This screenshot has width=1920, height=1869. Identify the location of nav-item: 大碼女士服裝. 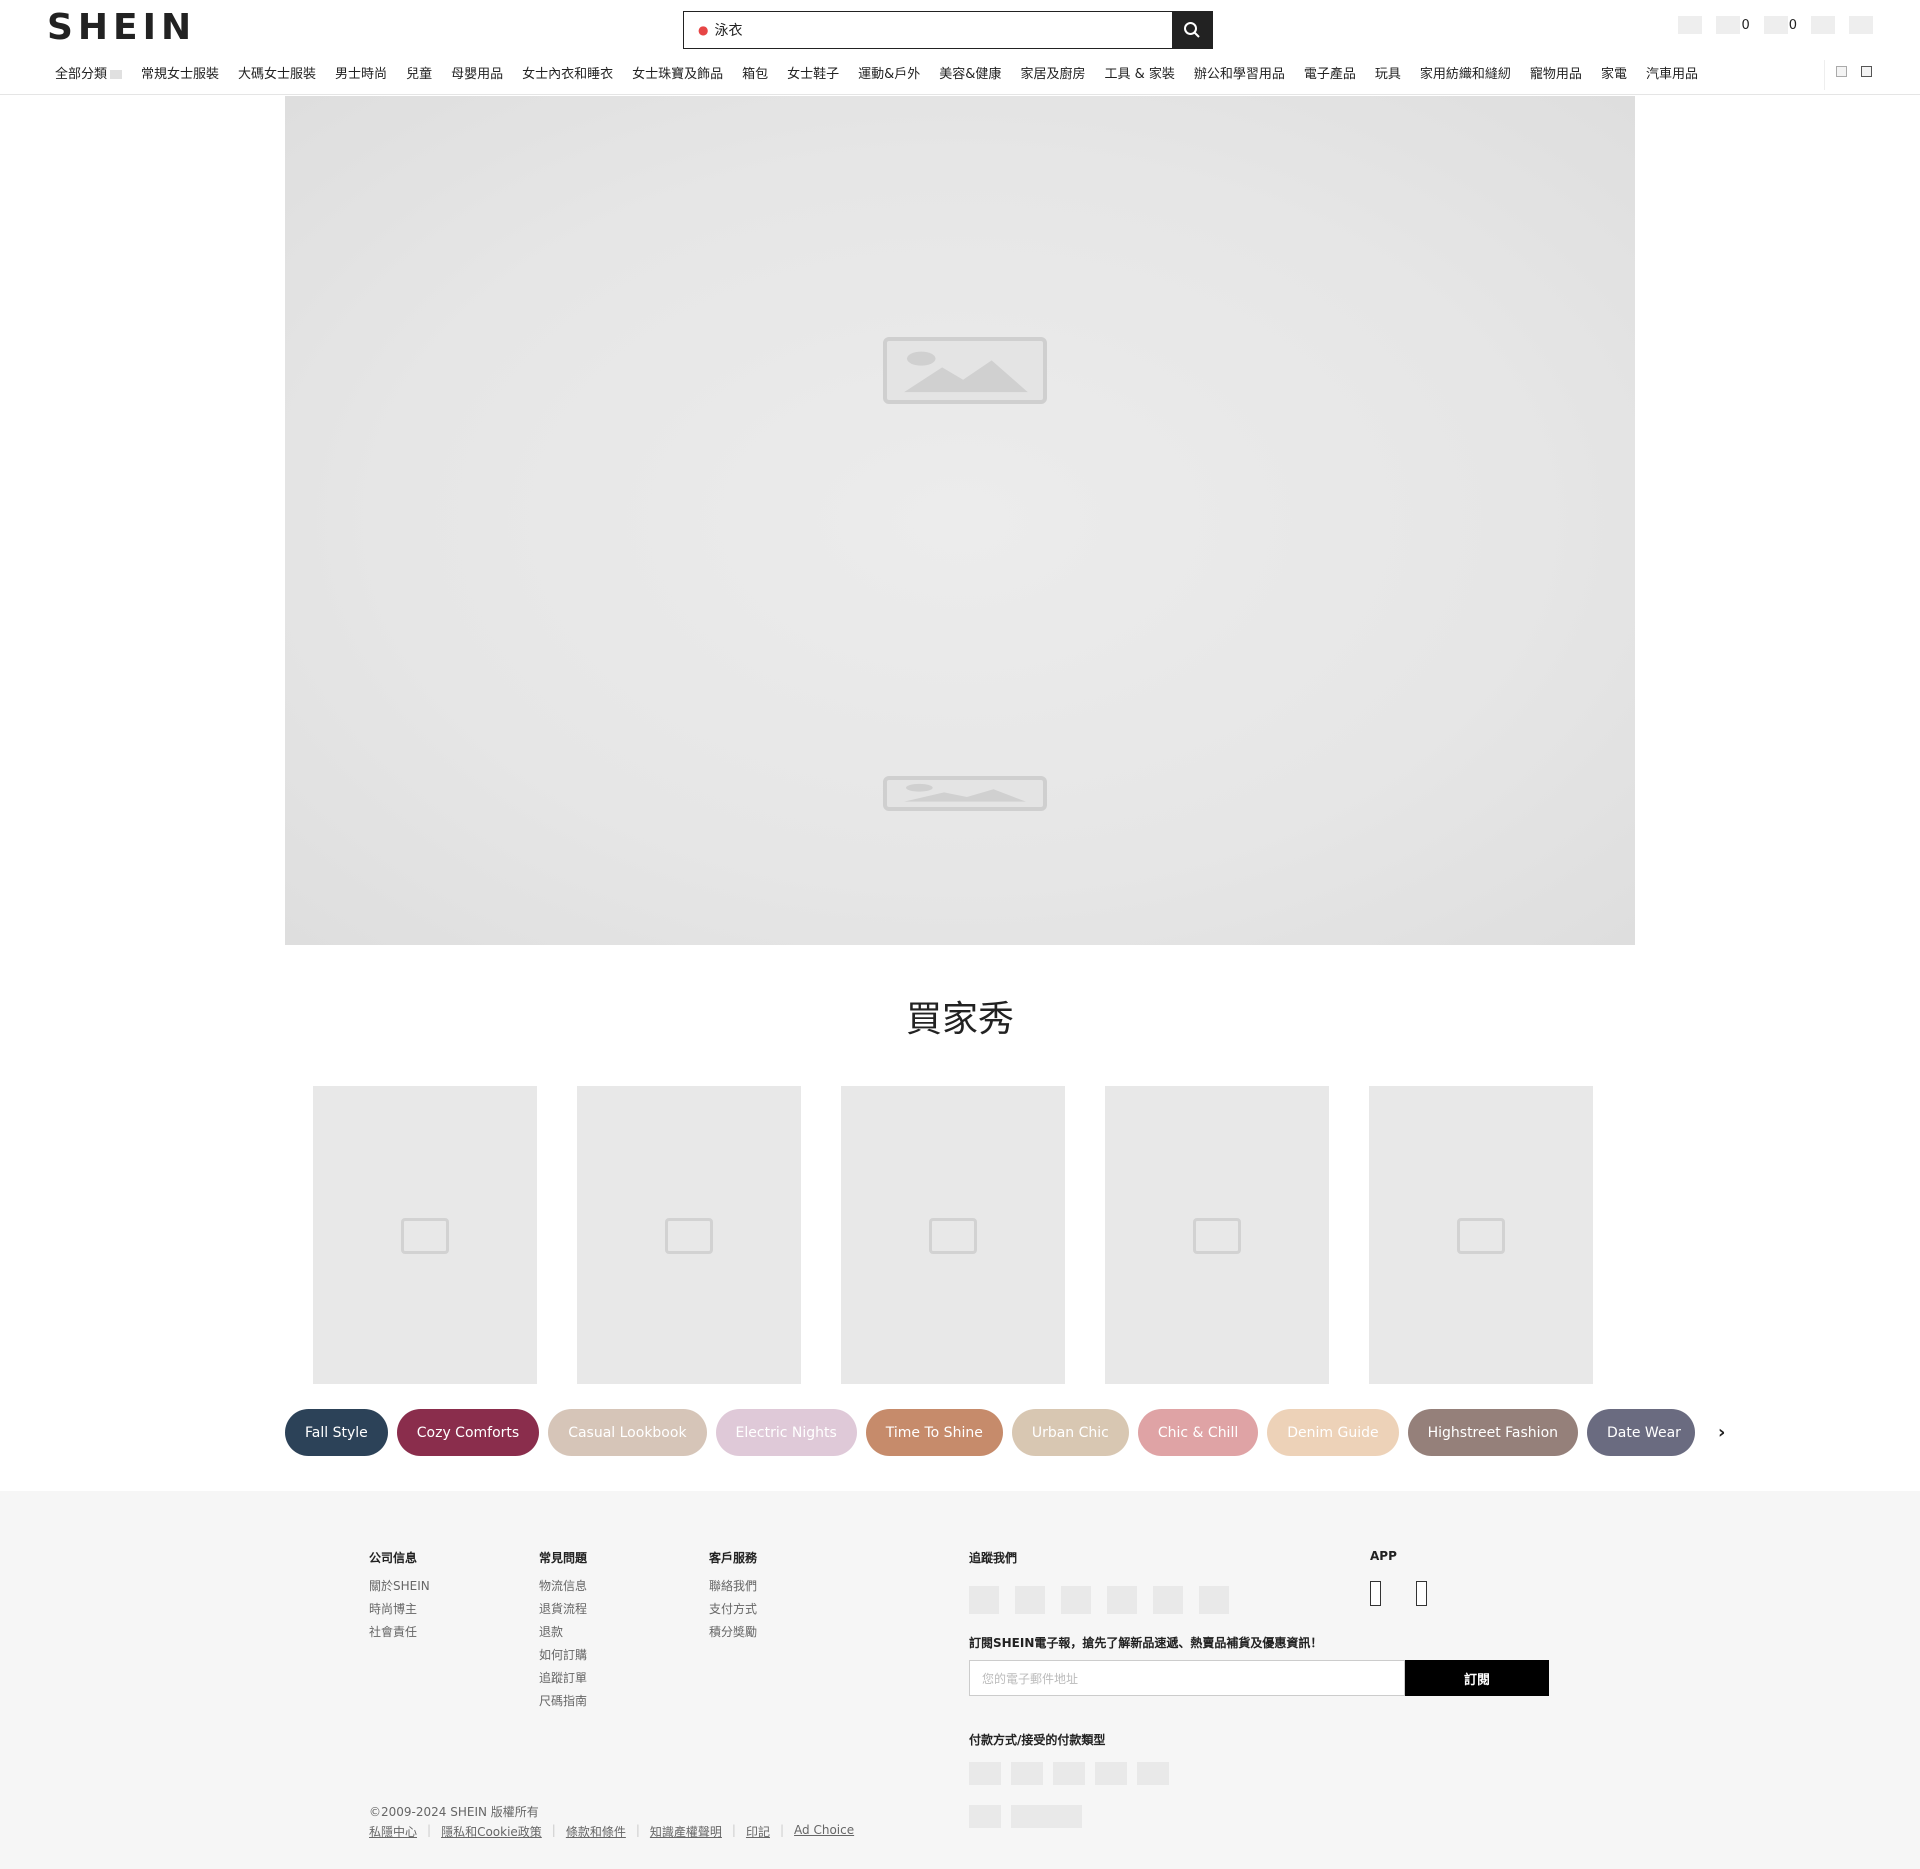
(277, 75).